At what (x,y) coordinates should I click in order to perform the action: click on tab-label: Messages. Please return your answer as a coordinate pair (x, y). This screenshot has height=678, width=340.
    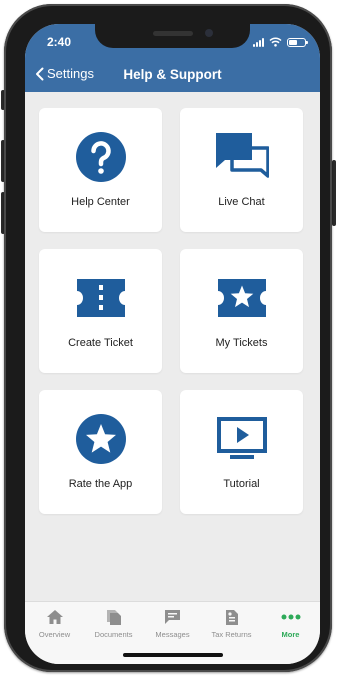
    Looking at the image, I should click on (172, 634).